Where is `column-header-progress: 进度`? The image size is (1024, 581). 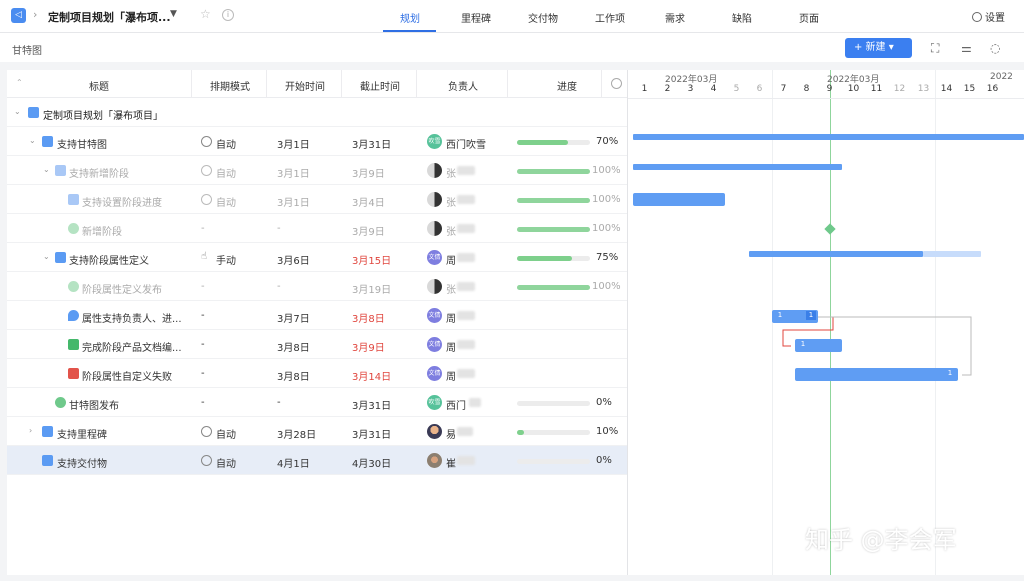 column-header-progress: 进度 is located at coordinates (567, 85).